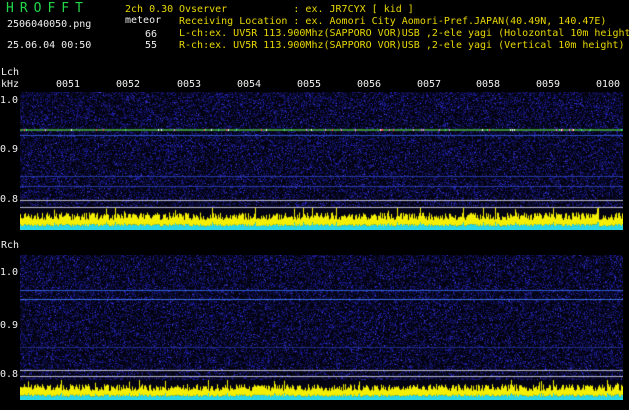  What do you see at coordinates (10, 72) in the screenshot?
I see `lch-label: Lch` at bounding box center [10, 72].